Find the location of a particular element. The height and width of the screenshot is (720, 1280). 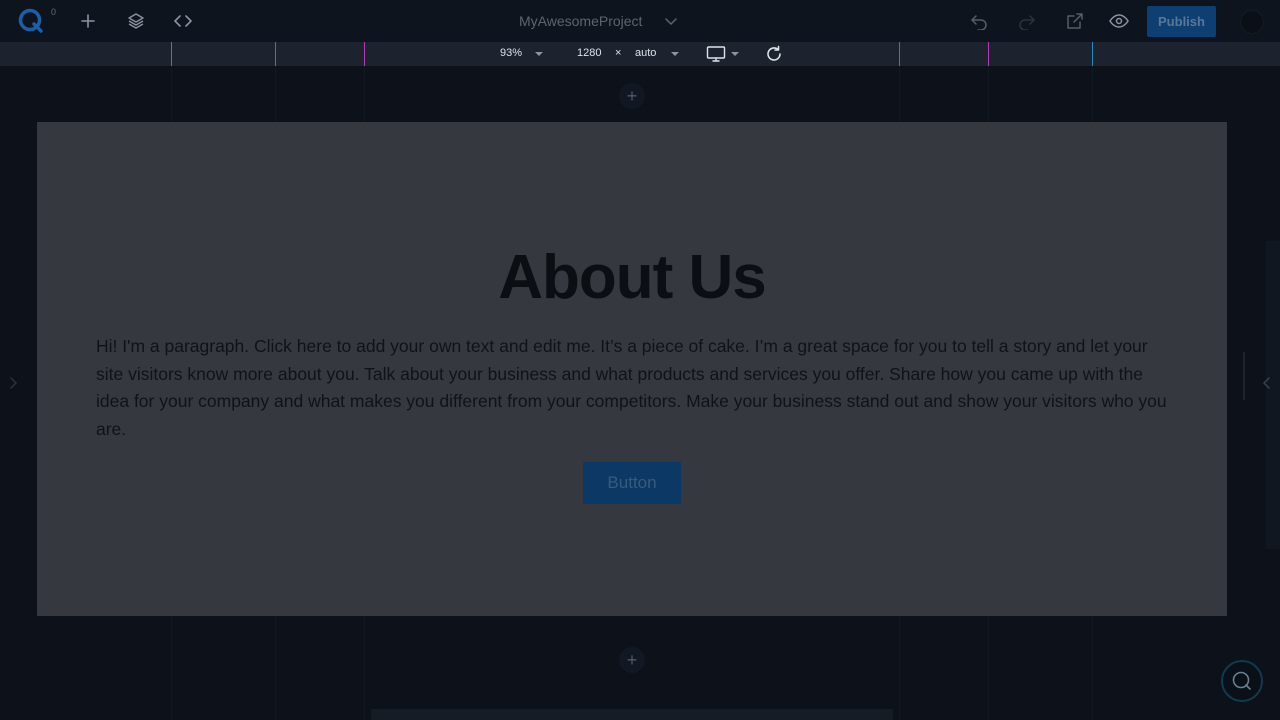

notification-count: 0 is located at coordinates (54, 12).